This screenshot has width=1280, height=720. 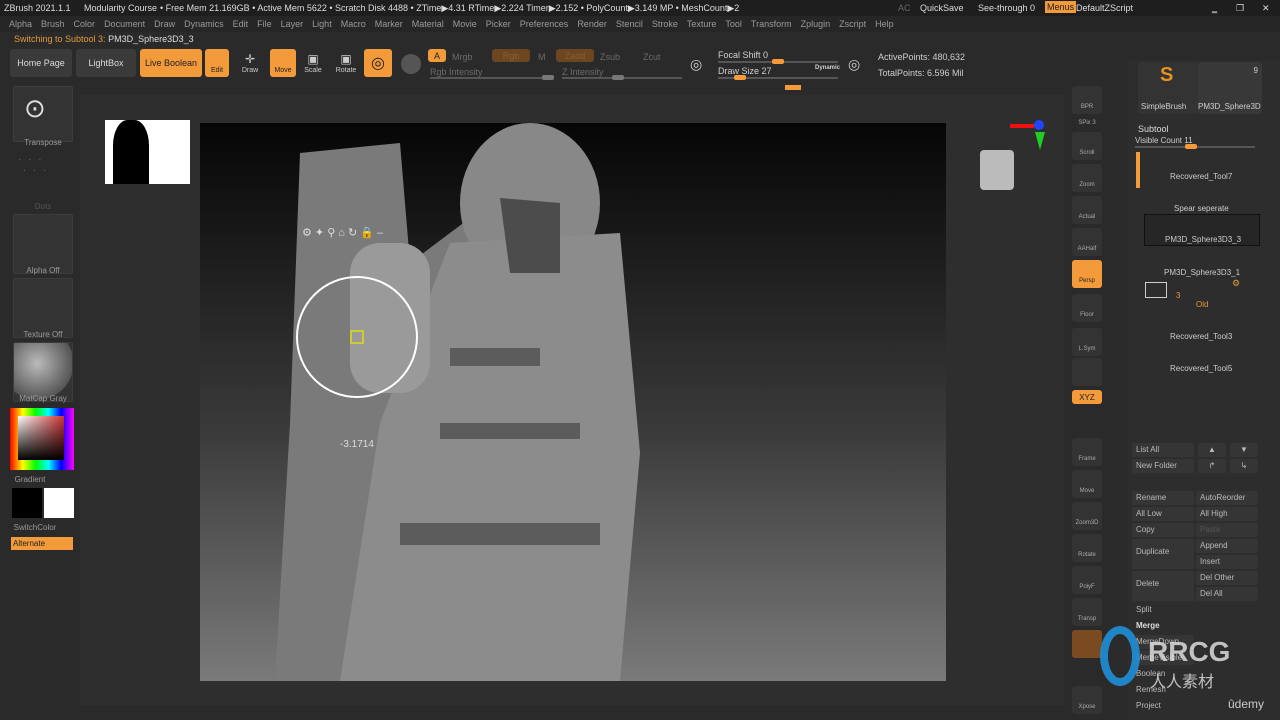 I want to click on lightbox-button: LightBox, so click(x=106, y=63).